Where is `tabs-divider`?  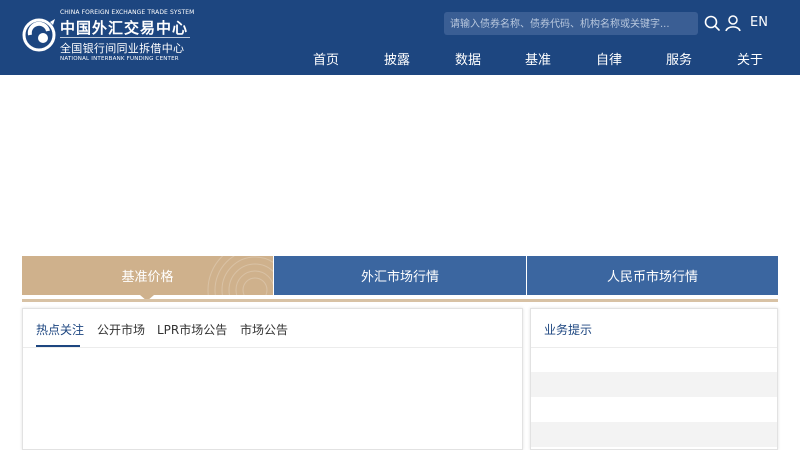 tabs-divider is located at coordinates (400, 300).